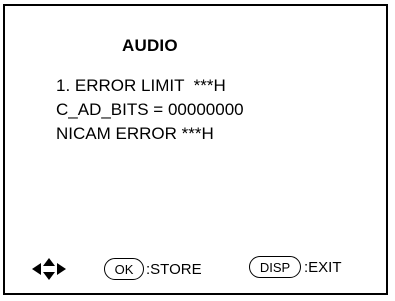 This screenshot has height=301, width=395. Describe the element at coordinates (124, 269) in the screenshot. I see `ok-key-icon: OK` at that location.